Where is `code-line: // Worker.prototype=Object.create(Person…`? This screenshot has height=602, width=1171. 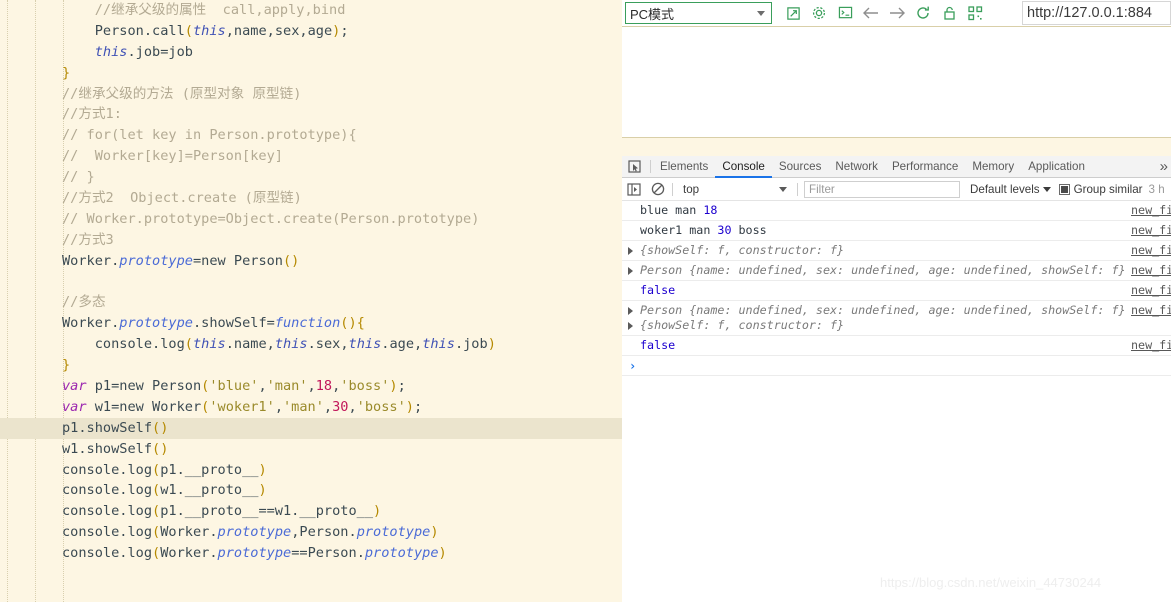
code-line: // Worker.prototype=Object.create(Person… is located at coordinates (311, 219).